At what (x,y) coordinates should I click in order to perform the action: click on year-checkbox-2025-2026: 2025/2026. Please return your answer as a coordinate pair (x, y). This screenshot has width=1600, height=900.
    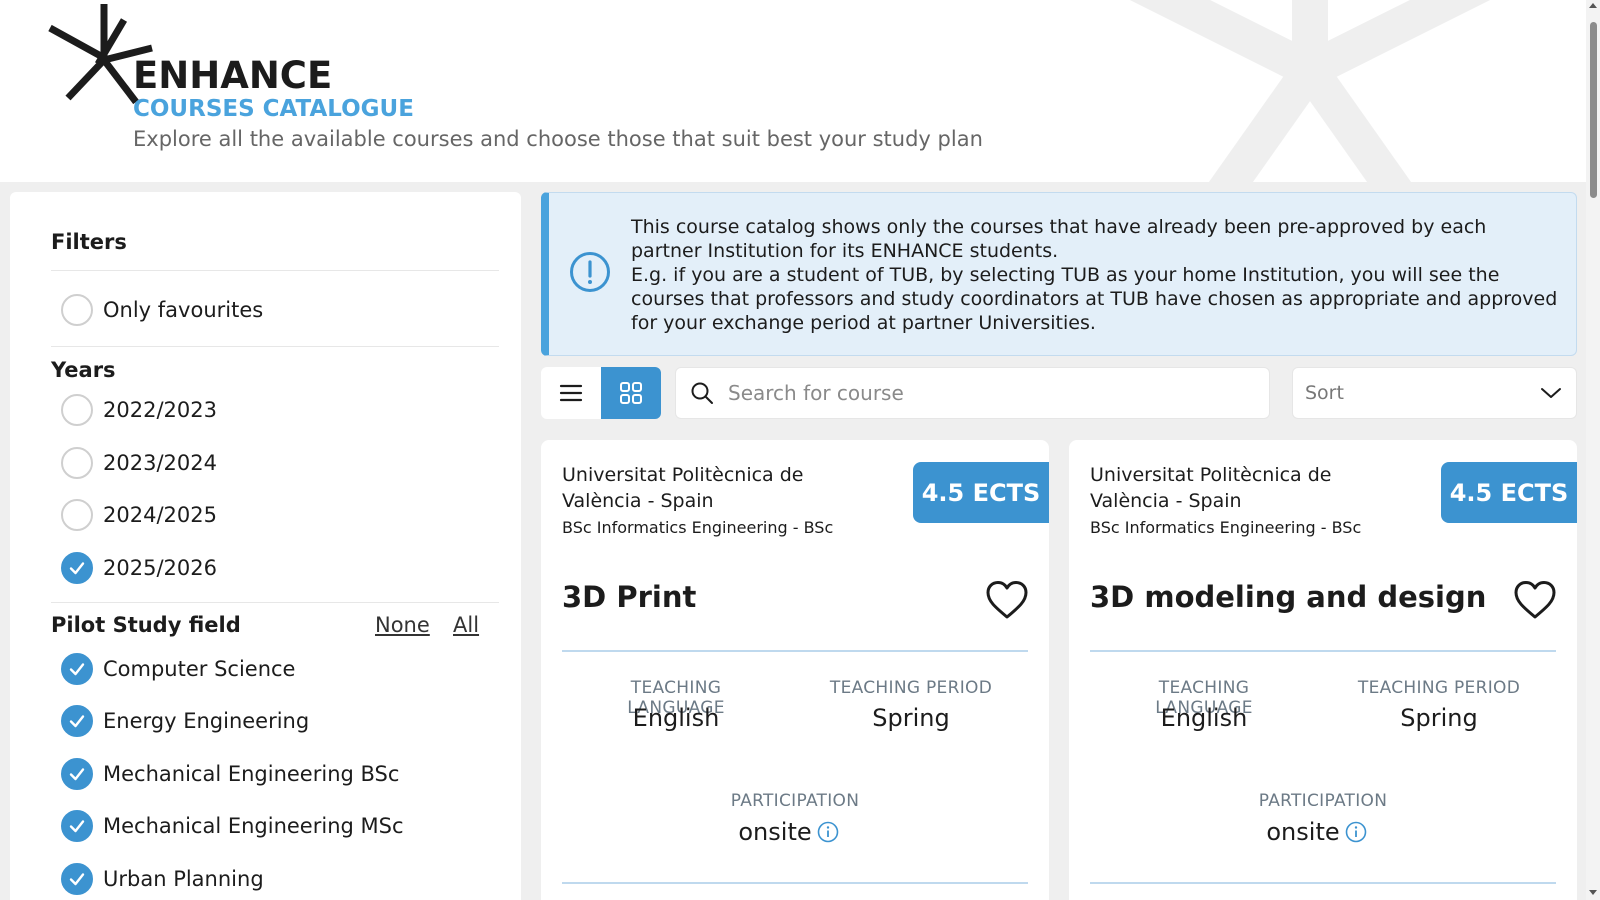
    Looking at the image, I should click on (139, 568).